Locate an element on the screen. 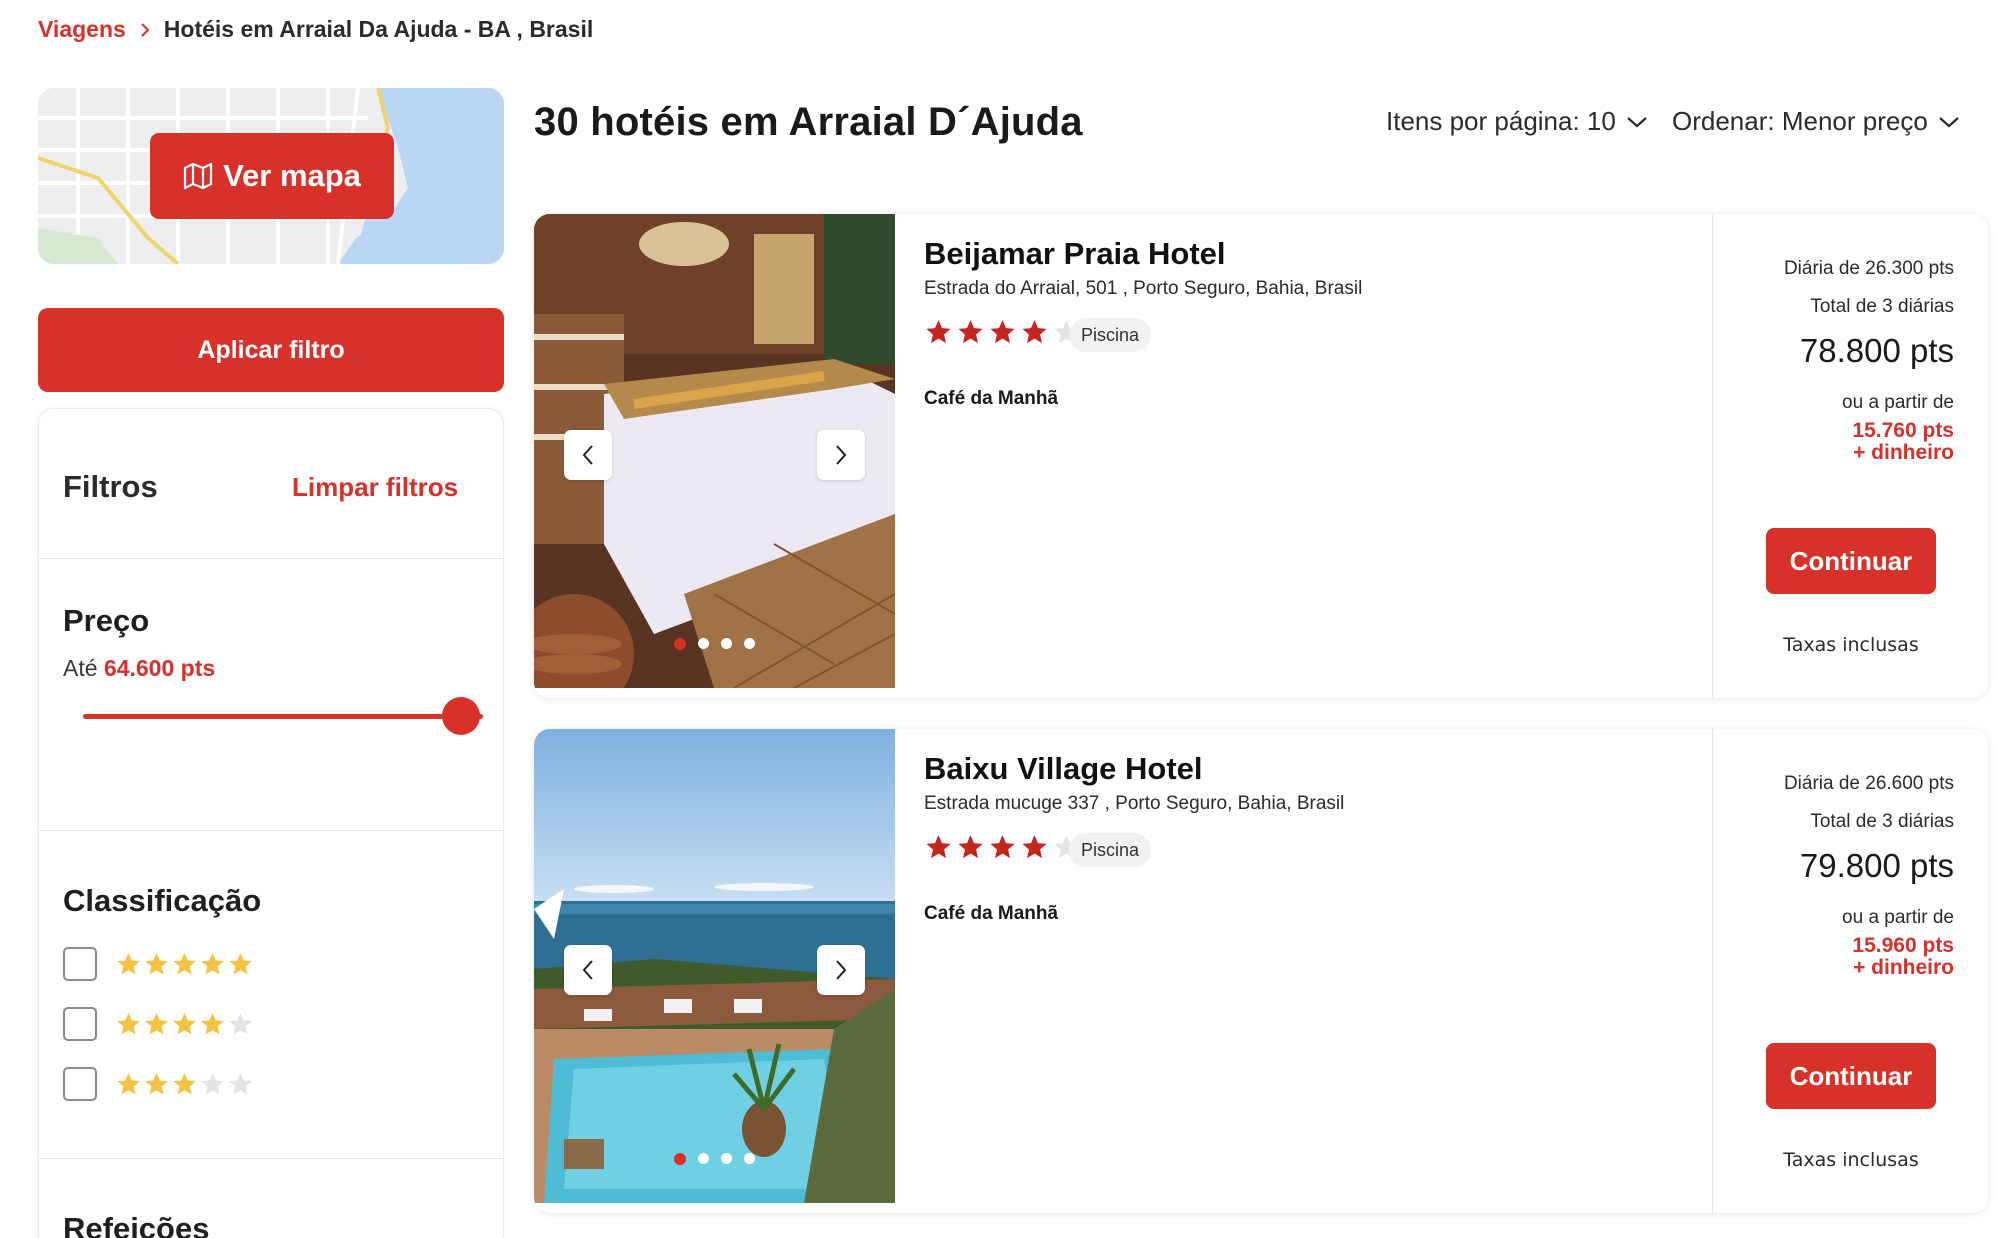 Image resolution: width=1998 pixels, height=1238 pixels. total-nights: Total de 3 diárias is located at coordinates (1882, 821).